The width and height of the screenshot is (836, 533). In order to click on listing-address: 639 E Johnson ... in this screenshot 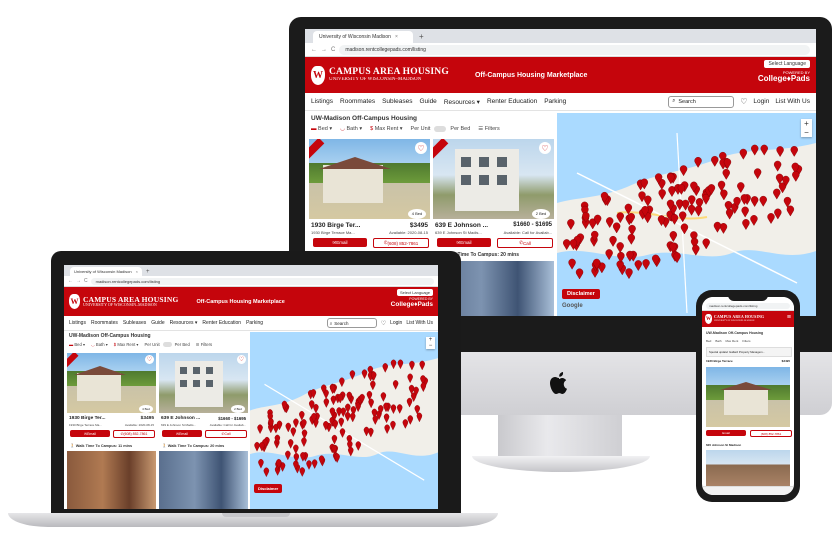, I will do `click(461, 225)`.